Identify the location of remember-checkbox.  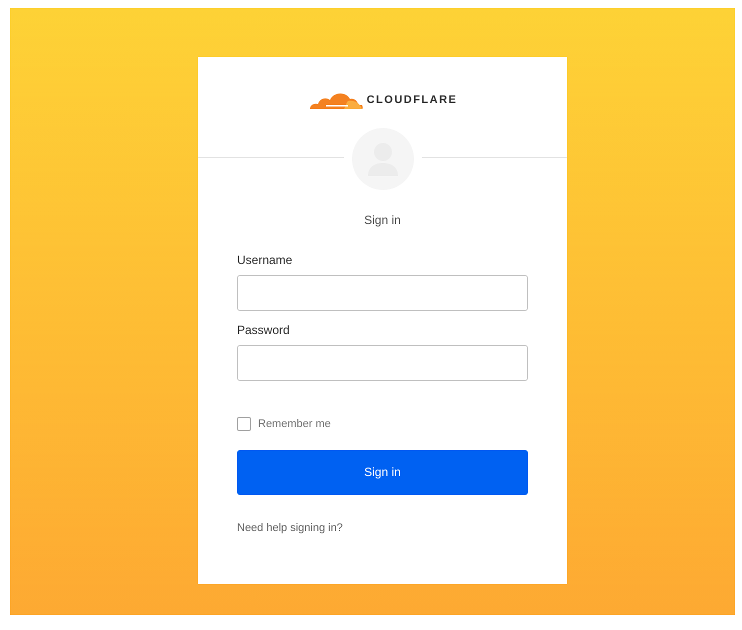
(244, 424).